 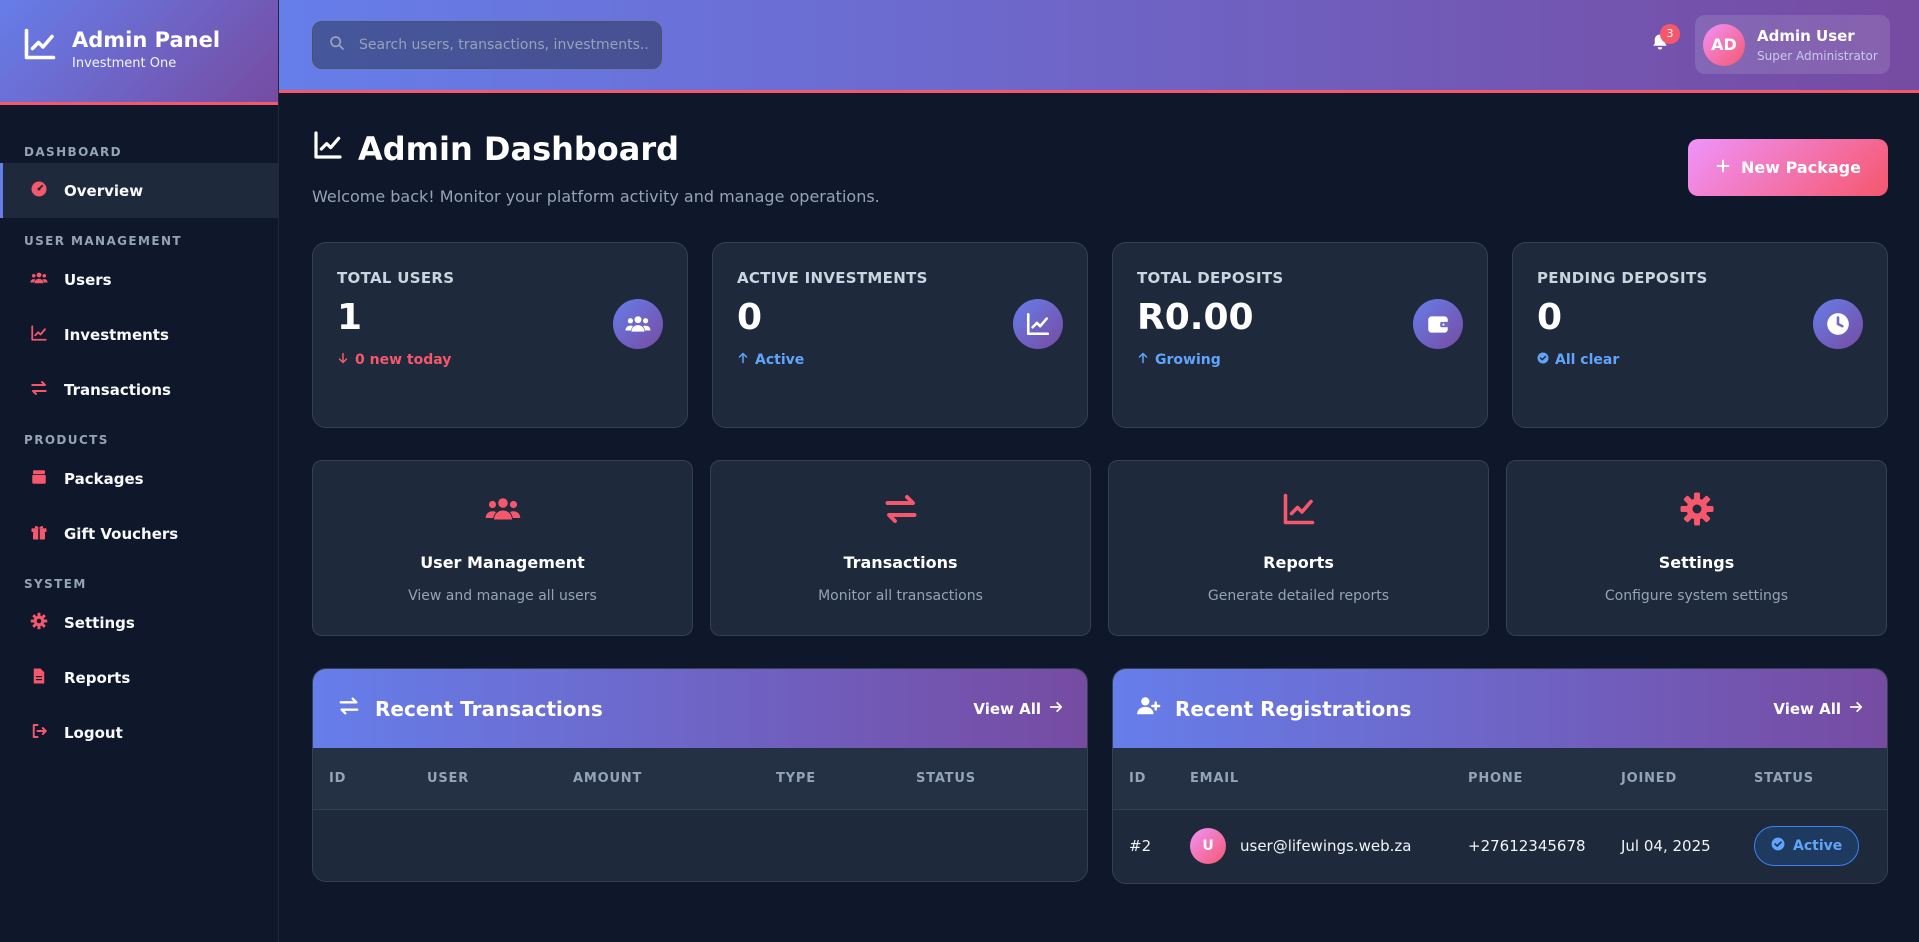 What do you see at coordinates (743, 360) in the screenshot?
I see `arrow-up-icon` at bounding box center [743, 360].